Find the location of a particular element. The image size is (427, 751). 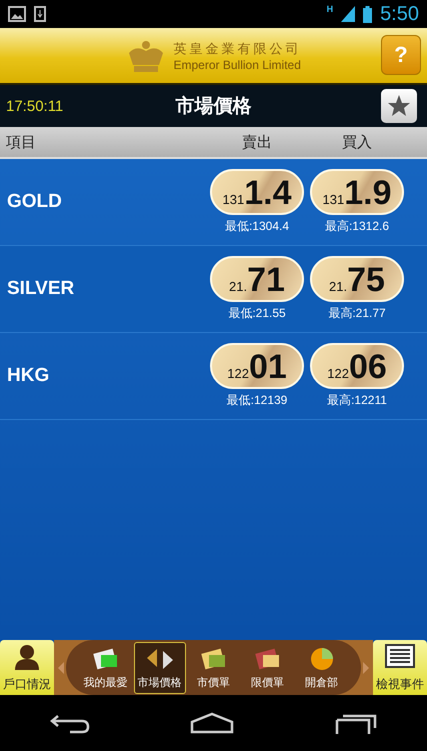

download-icon is located at coordinates (40, 14).